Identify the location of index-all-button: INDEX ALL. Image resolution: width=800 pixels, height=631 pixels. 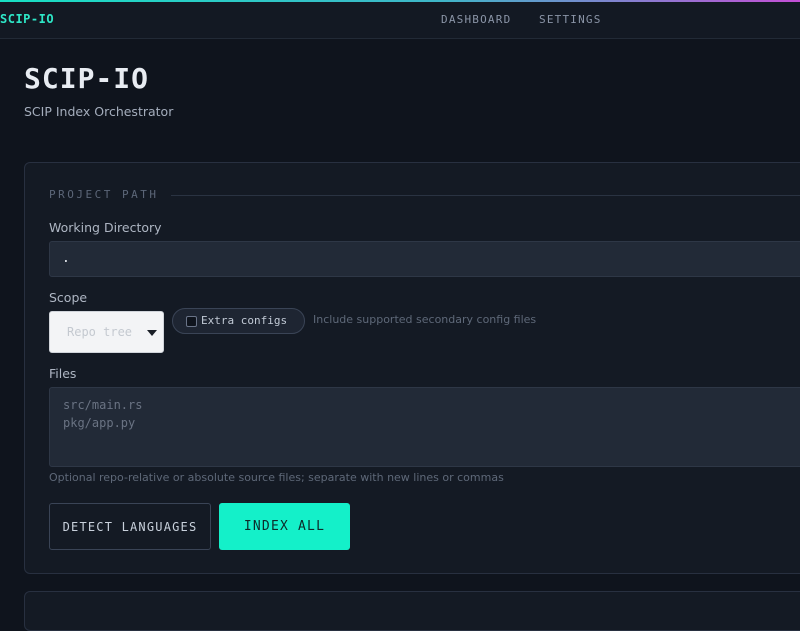
(284, 526).